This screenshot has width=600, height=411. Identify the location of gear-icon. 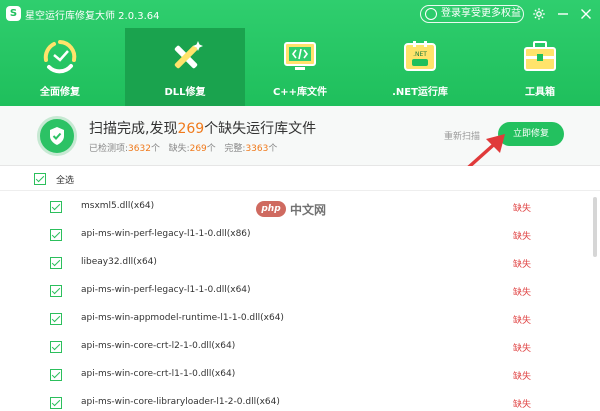
(540, 15).